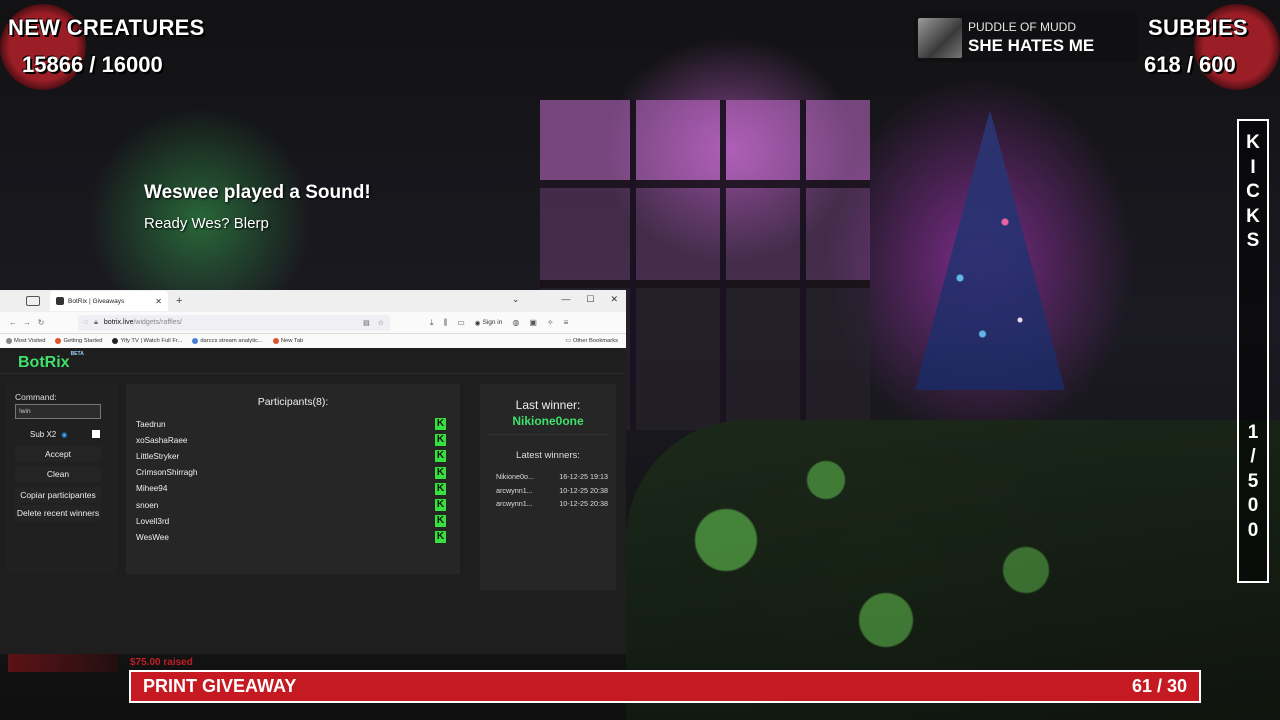 Image resolution: width=1280 pixels, height=720 pixels. I want to click on url-host: botrix.live, so click(118, 322).